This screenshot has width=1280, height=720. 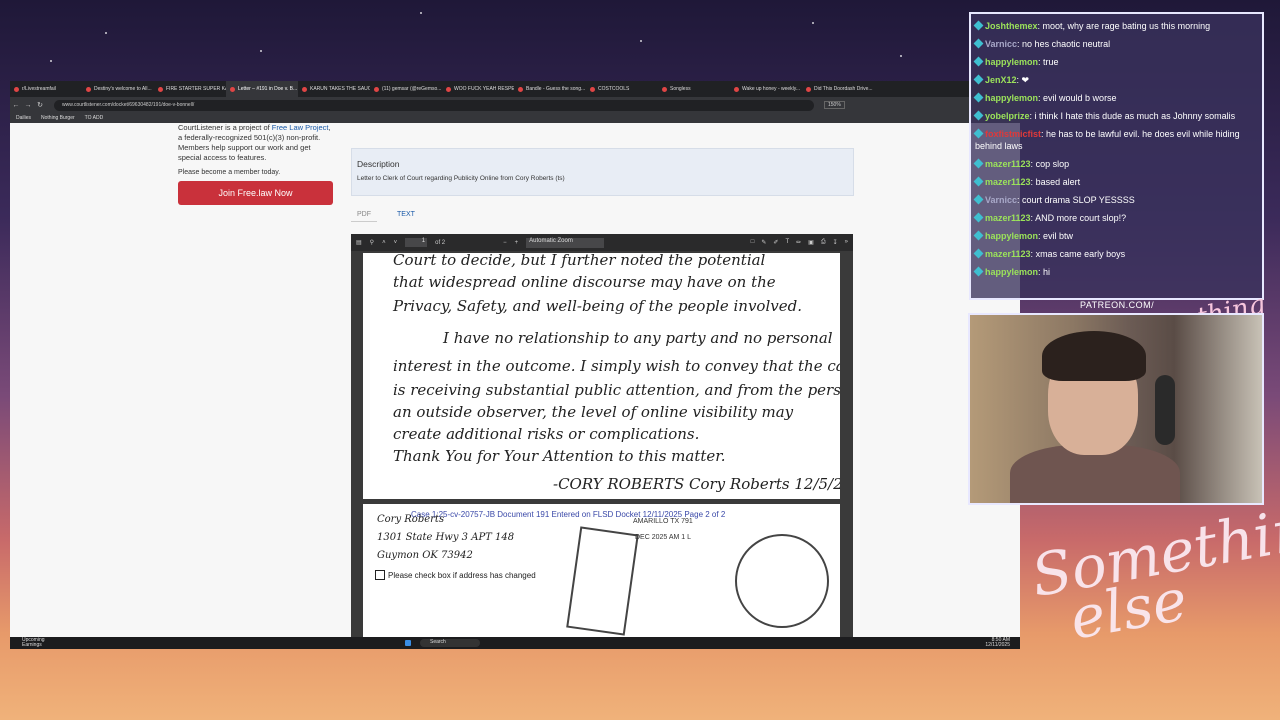 What do you see at coordinates (997, 642) in the screenshot?
I see `clock: 8:50 AM 12/11/2025` at bounding box center [997, 642].